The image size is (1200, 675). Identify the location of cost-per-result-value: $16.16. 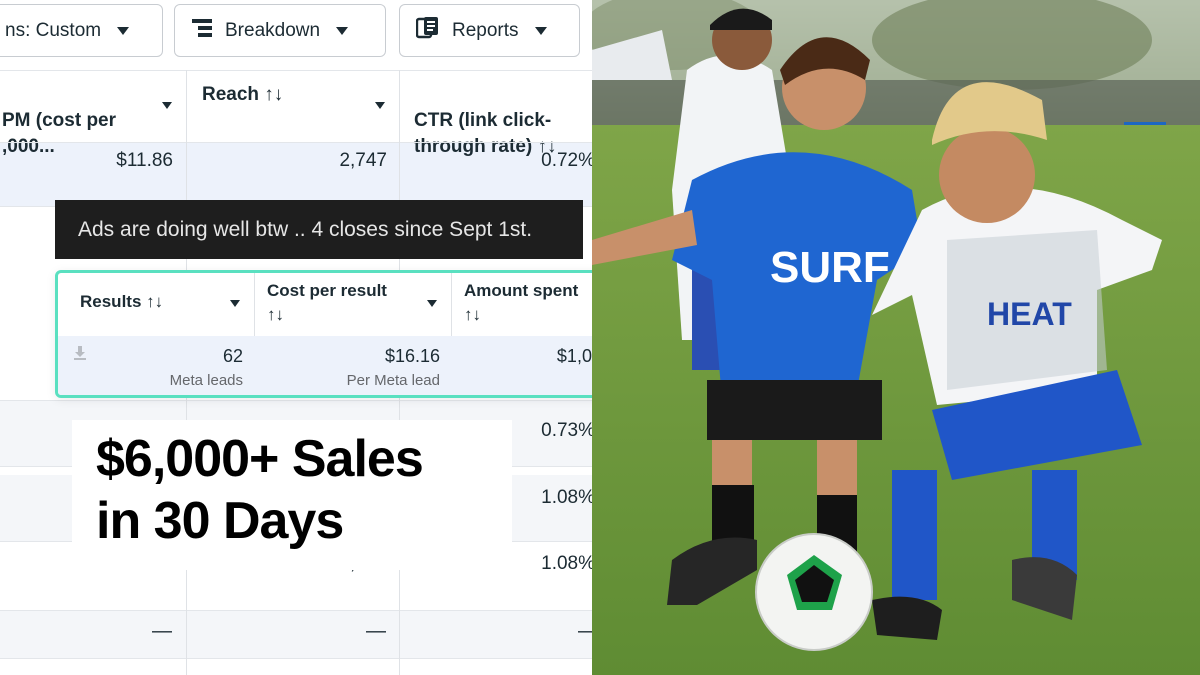
(412, 356).